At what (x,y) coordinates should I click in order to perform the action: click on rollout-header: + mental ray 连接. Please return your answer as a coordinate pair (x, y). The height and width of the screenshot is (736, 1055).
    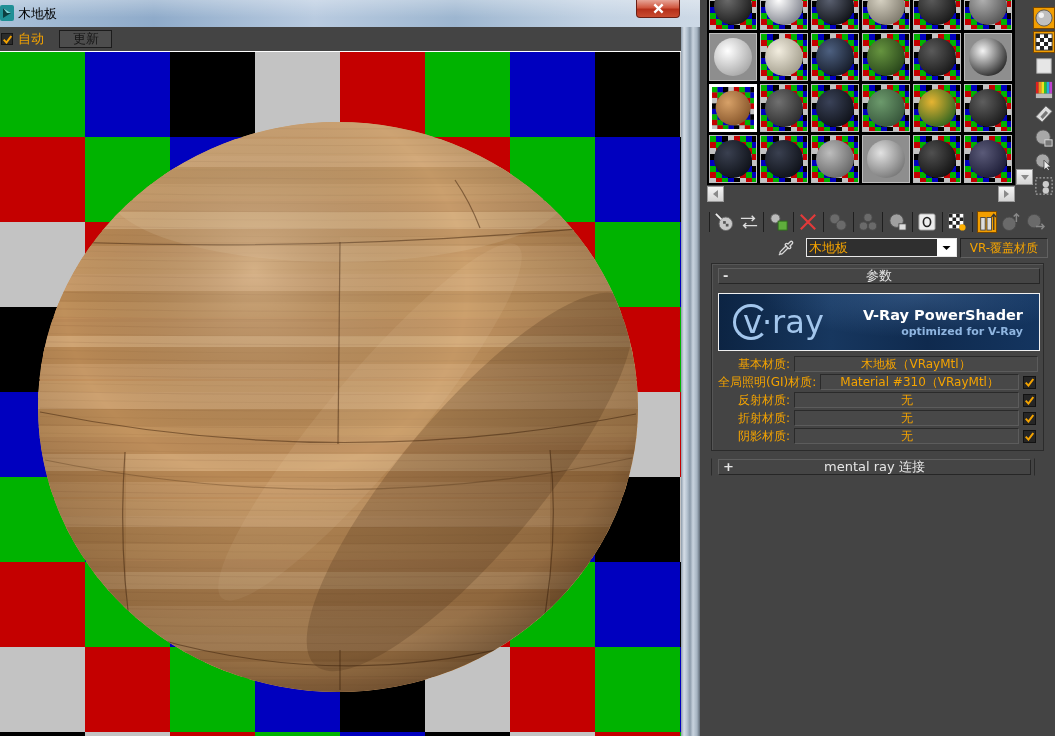
    Looking at the image, I should click on (874, 467).